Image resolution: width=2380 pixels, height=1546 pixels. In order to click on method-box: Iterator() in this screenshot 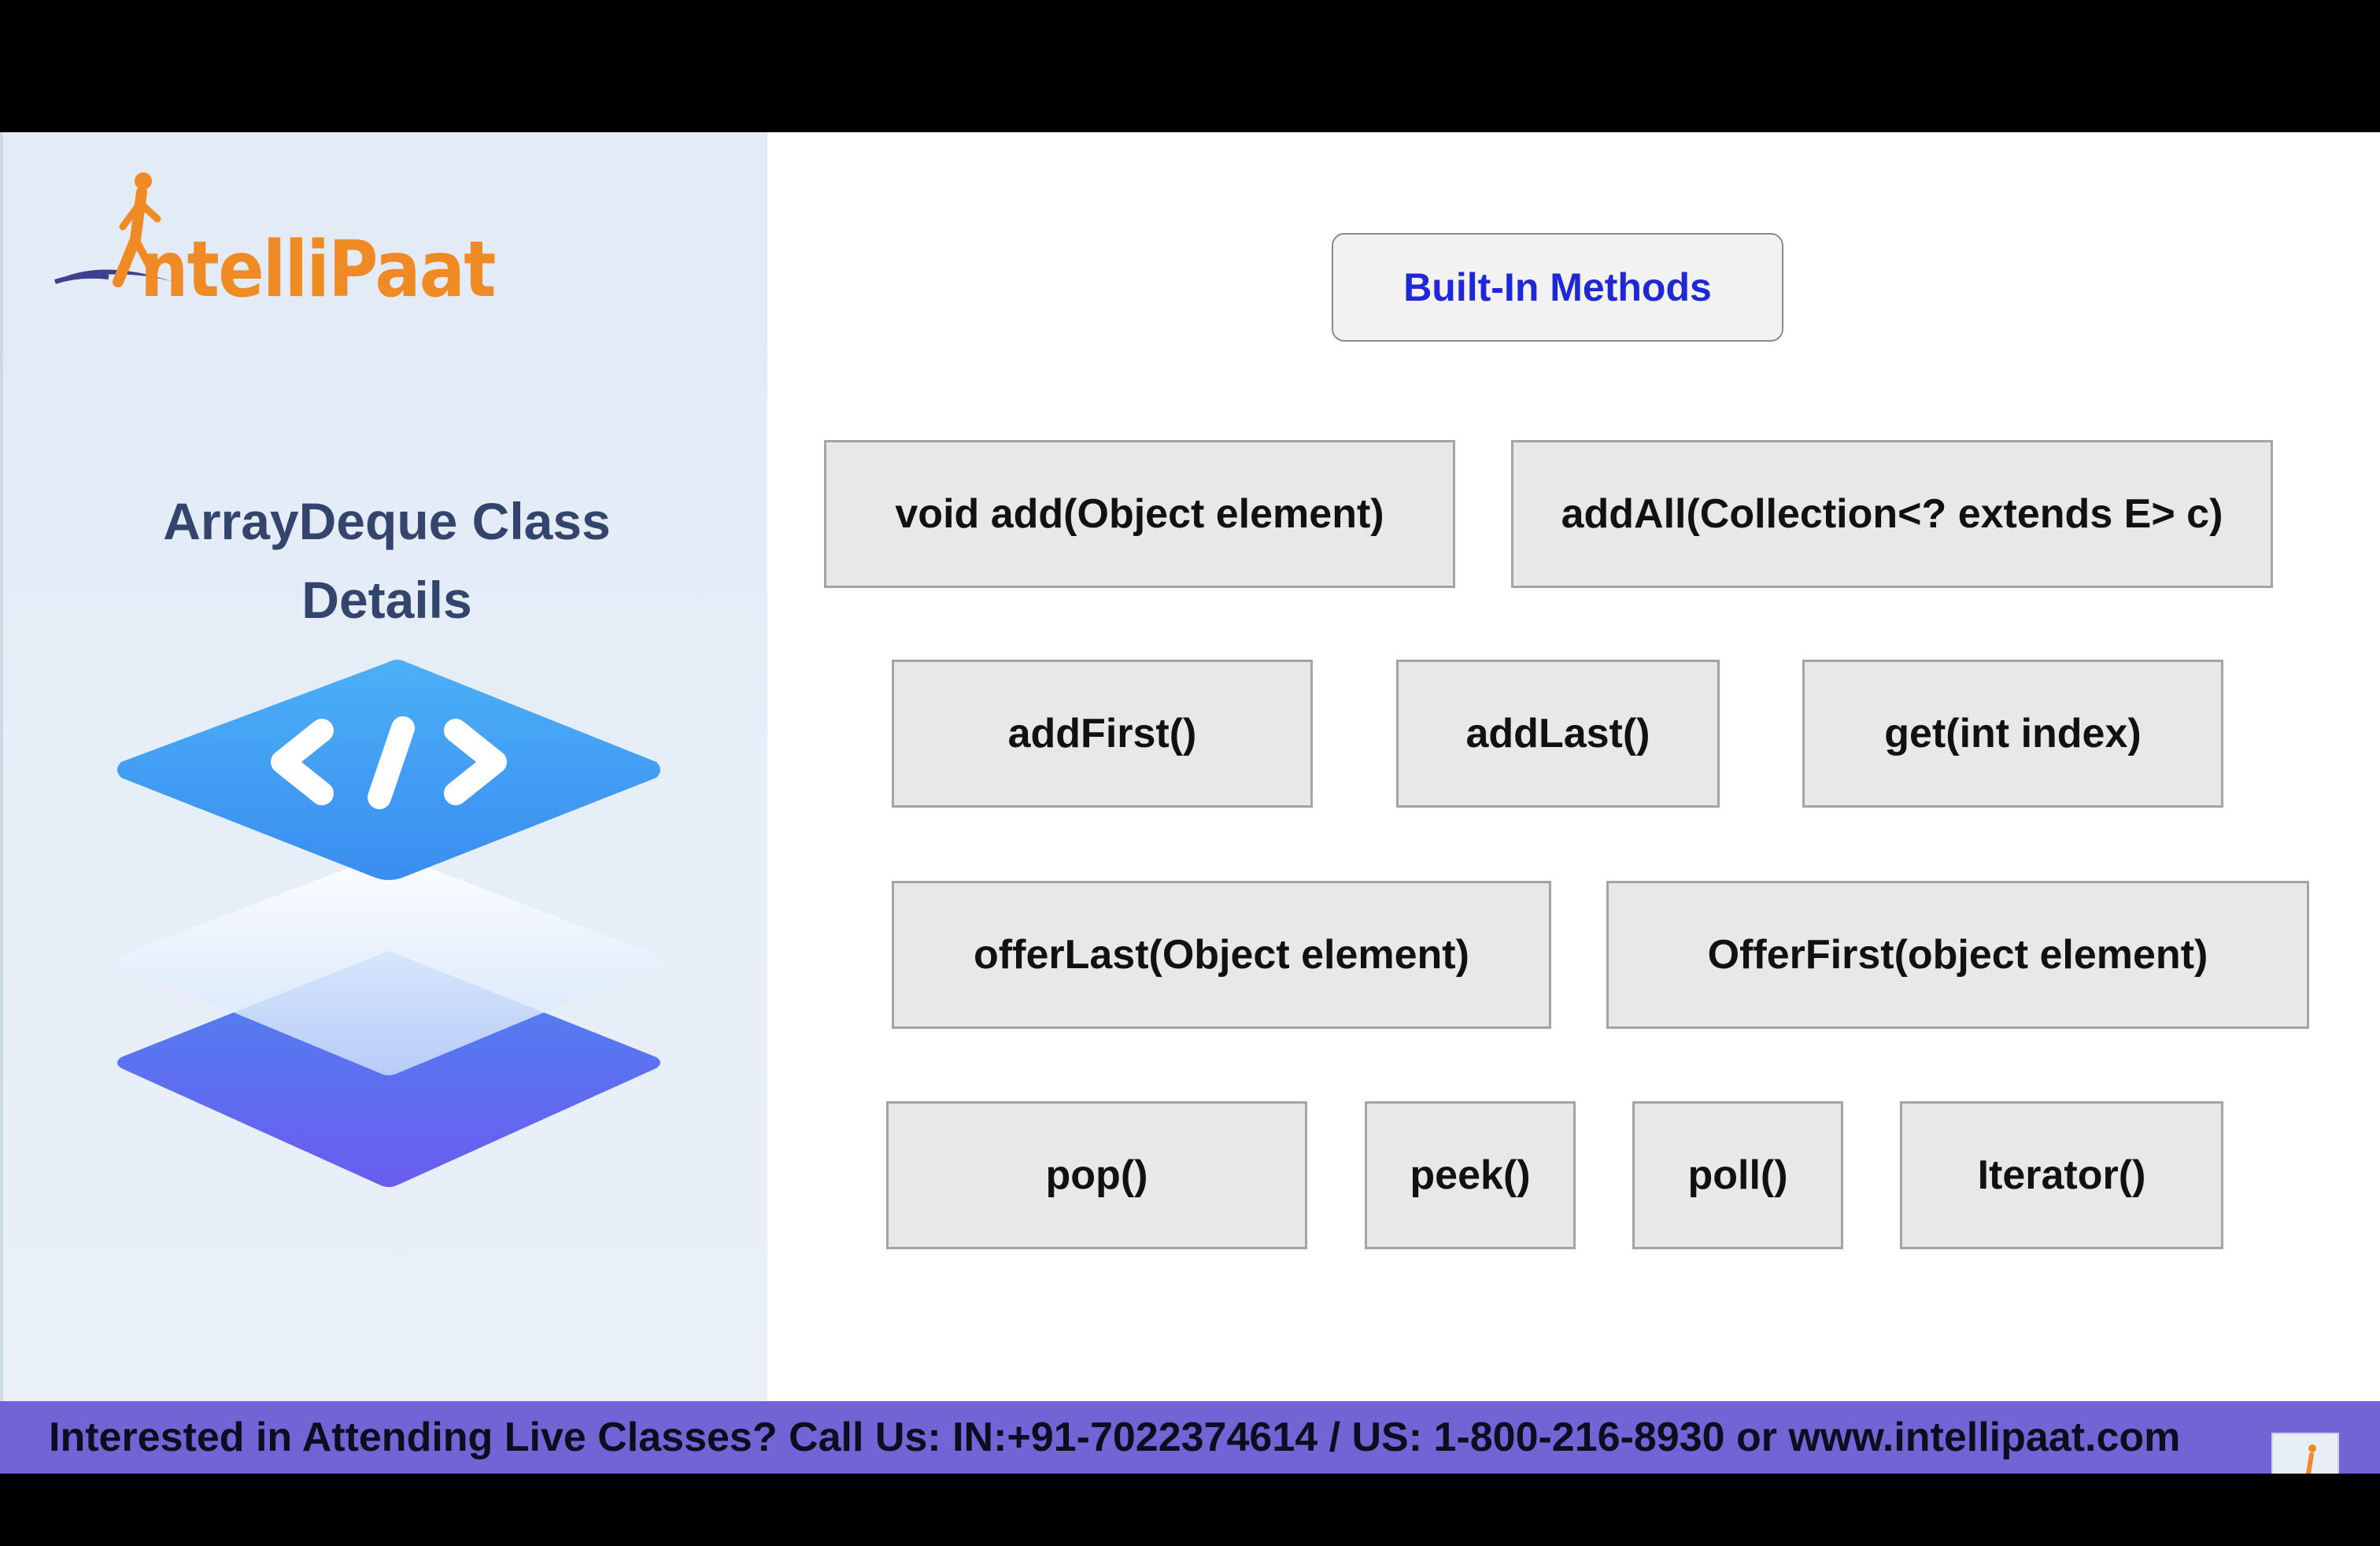, I will do `click(2061, 1175)`.